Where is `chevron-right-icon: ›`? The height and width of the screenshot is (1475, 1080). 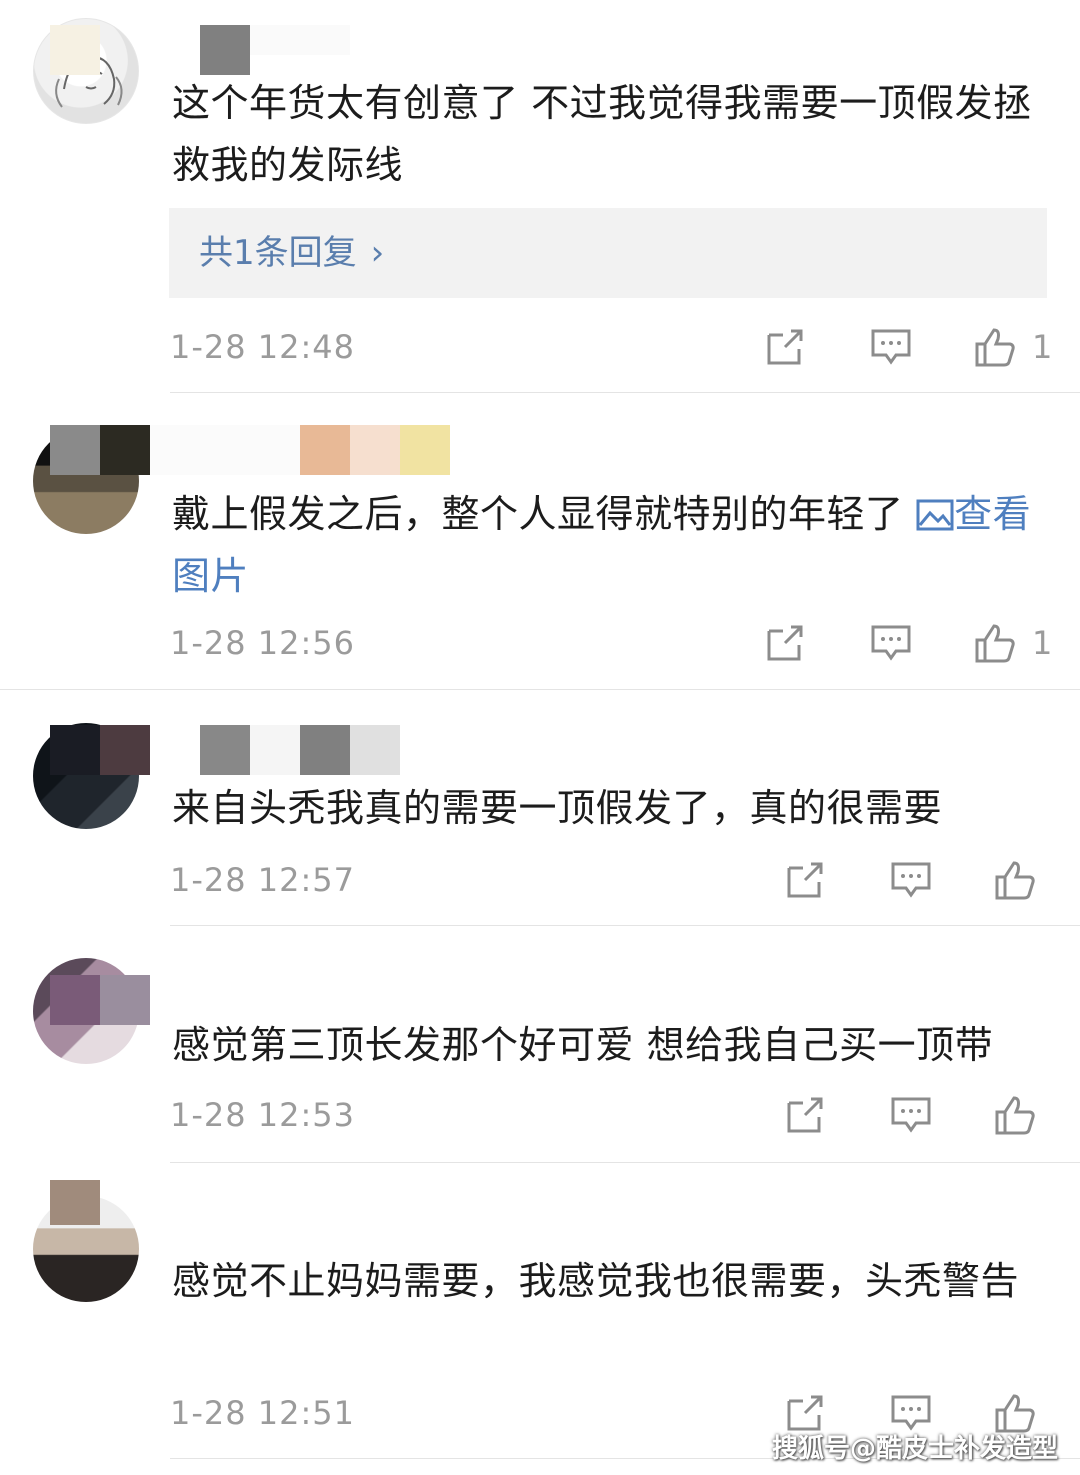 chevron-right-icon: › is located at coordinates (377, 253).